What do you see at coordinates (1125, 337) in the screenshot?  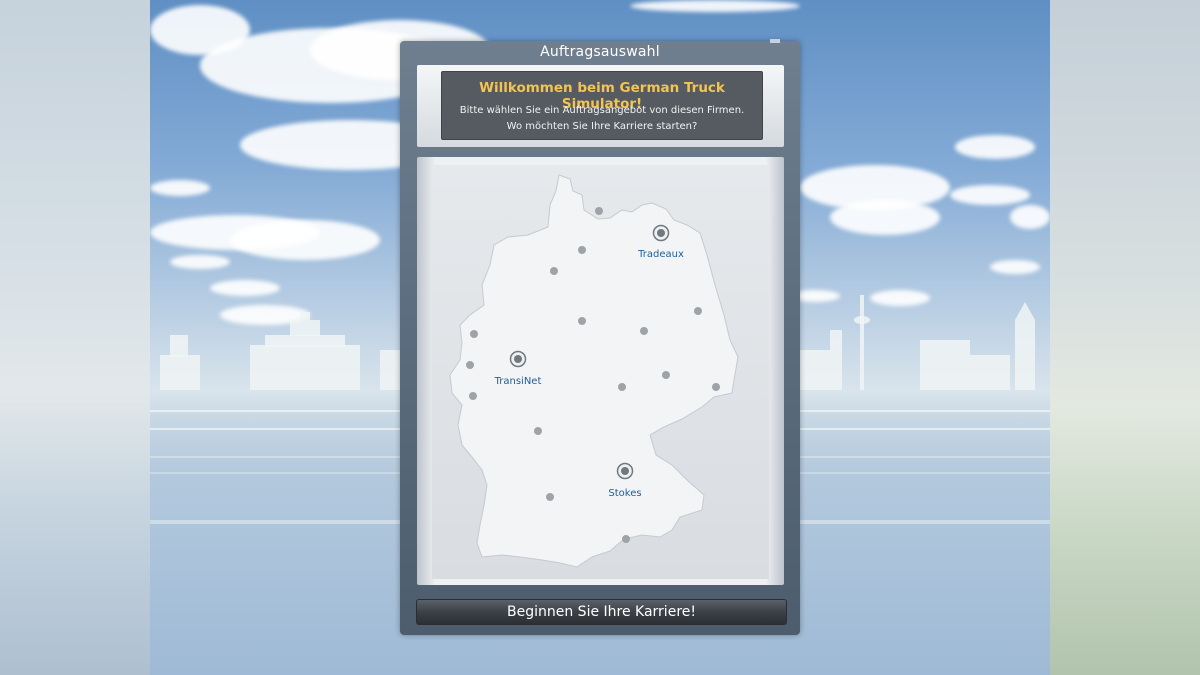 I see `background-right-strip` at bounding box center [1125, 337].